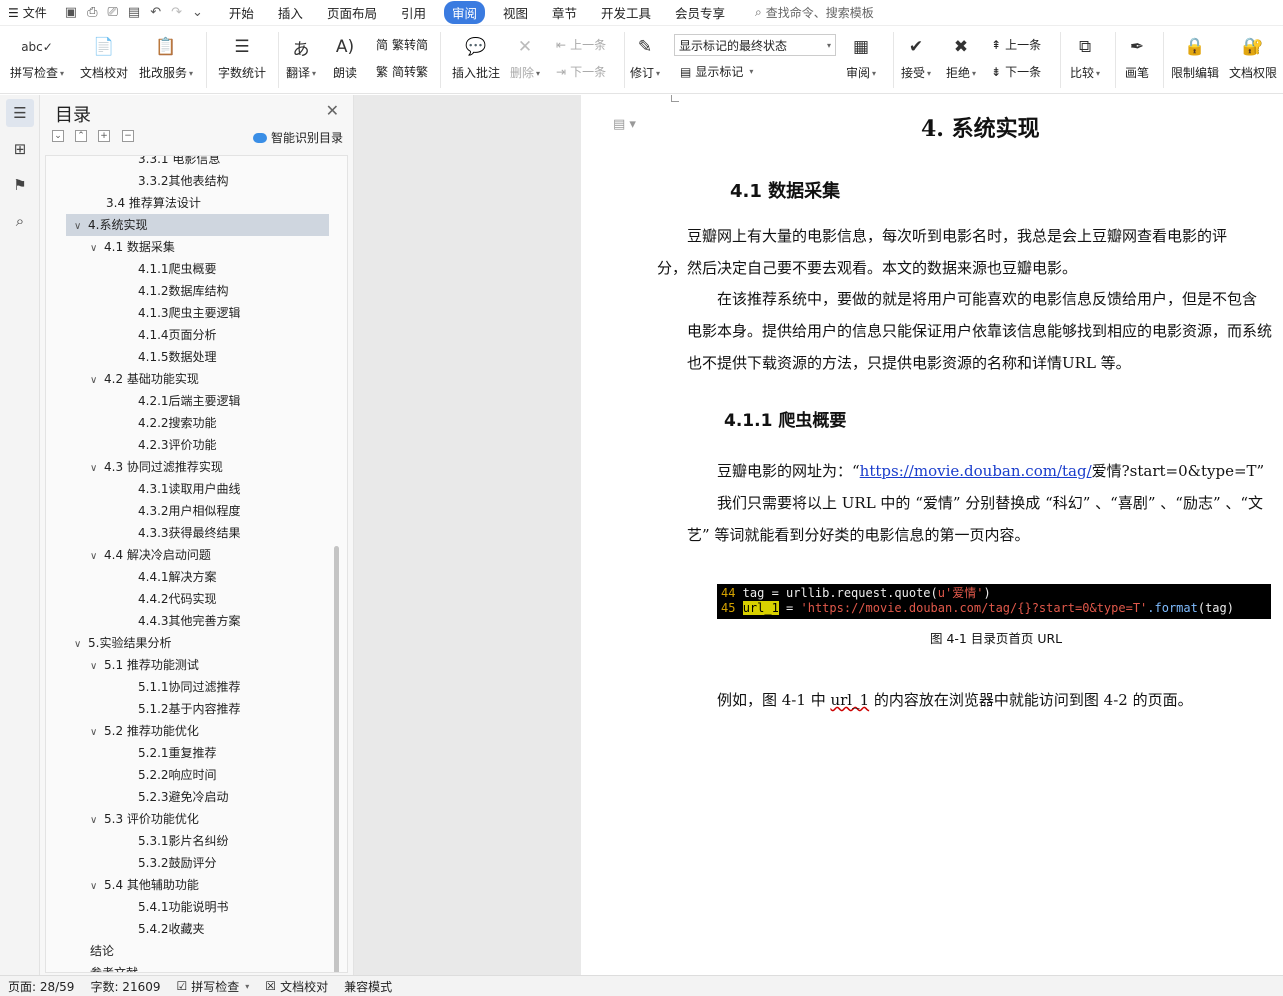 This screenshot has width=1283, height=996. I want to click on toc-item: 4.1.2数据库结构, so click(183, 291).